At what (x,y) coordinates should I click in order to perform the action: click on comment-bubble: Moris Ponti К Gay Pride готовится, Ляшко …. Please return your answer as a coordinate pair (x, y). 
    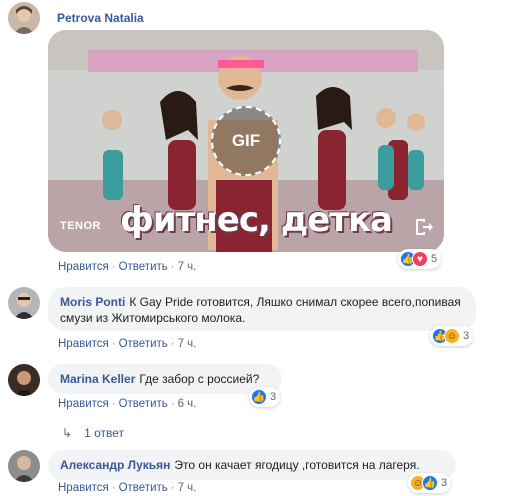
    Looking at the image, I should click on (262, 309).